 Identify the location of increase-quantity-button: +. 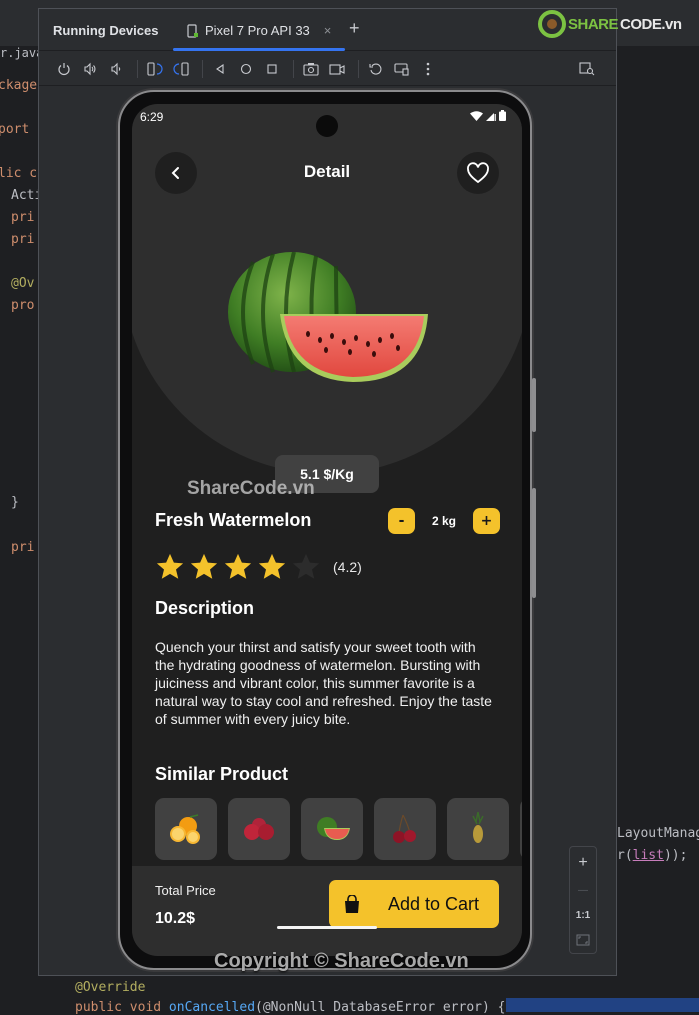
(486, 521).